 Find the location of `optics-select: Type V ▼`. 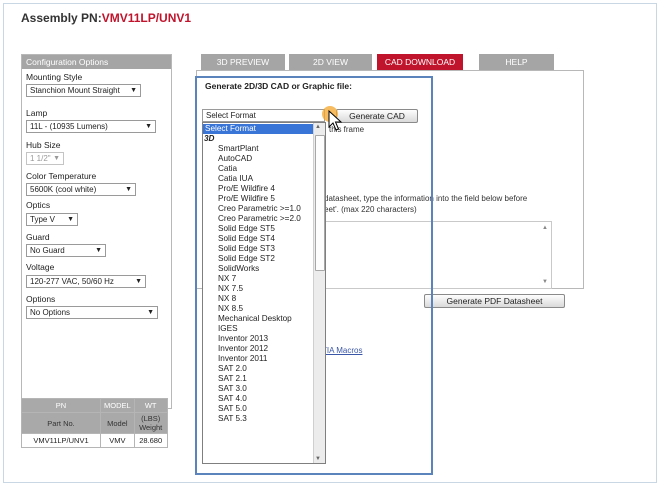

optics-select: Type V ▼ is located at coordinates (52, 219).